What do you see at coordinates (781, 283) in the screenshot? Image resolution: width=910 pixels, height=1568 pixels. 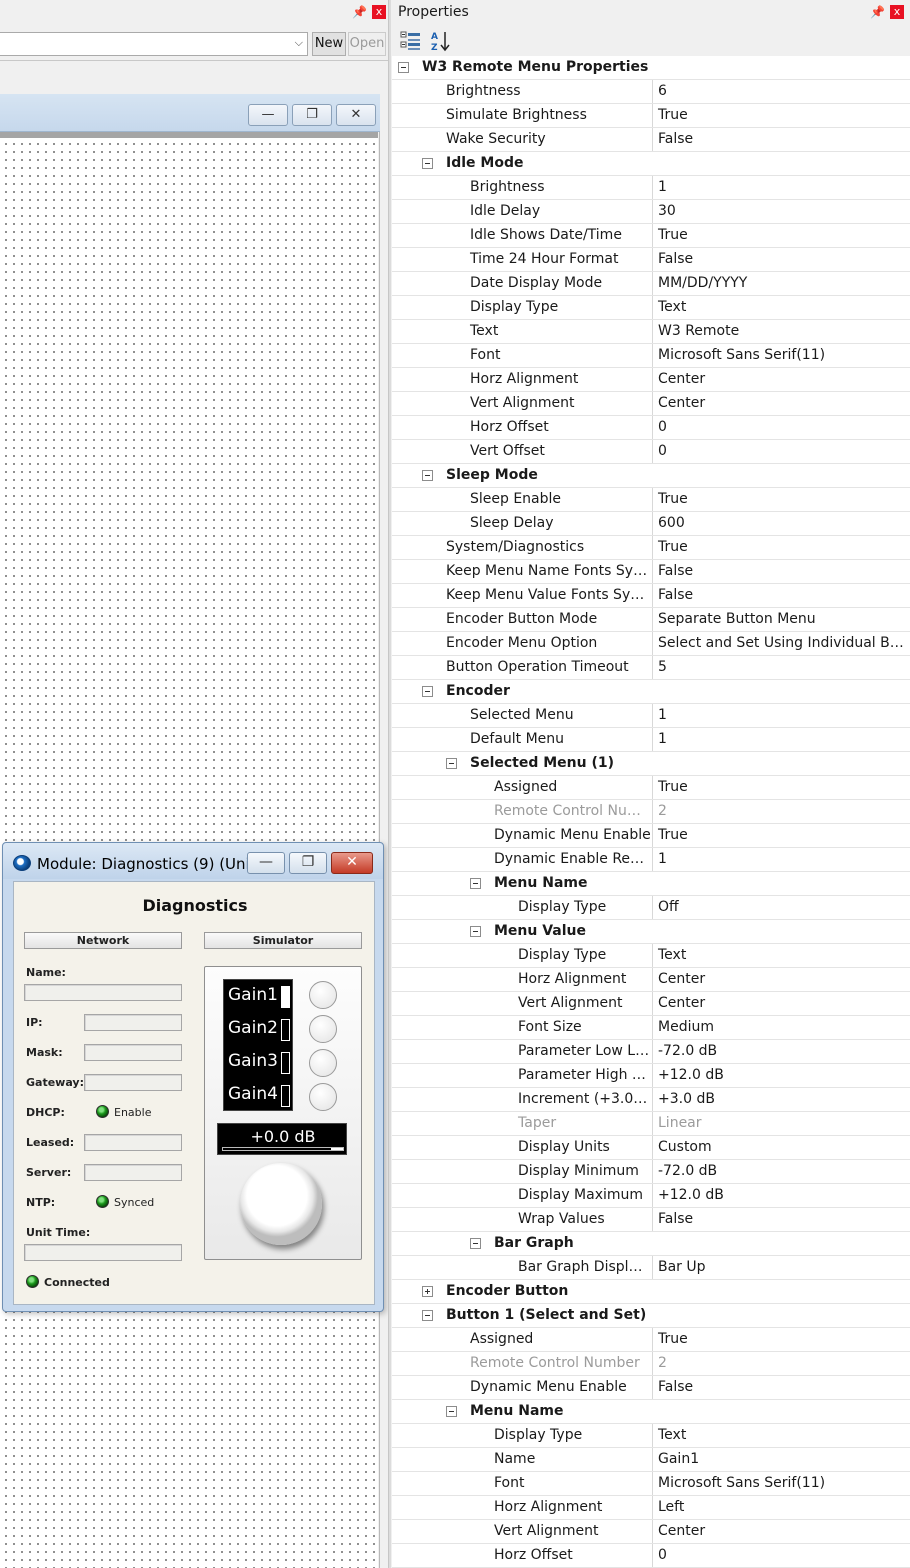 I see `property-value: MM/DD/YYYY` at bounding box center [781, 283].